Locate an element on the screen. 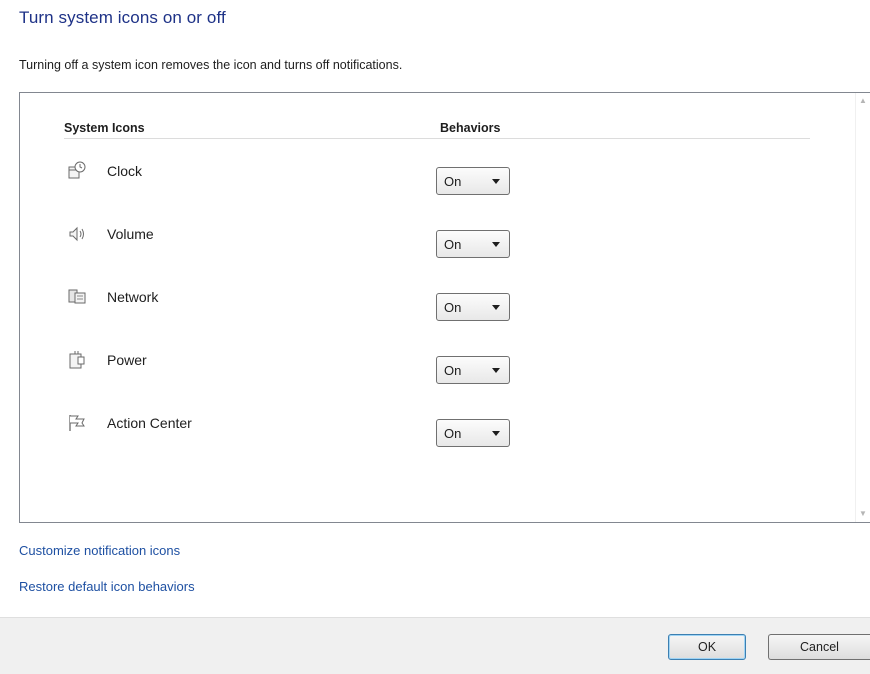  network-icon is located at coordinates (77, 297).